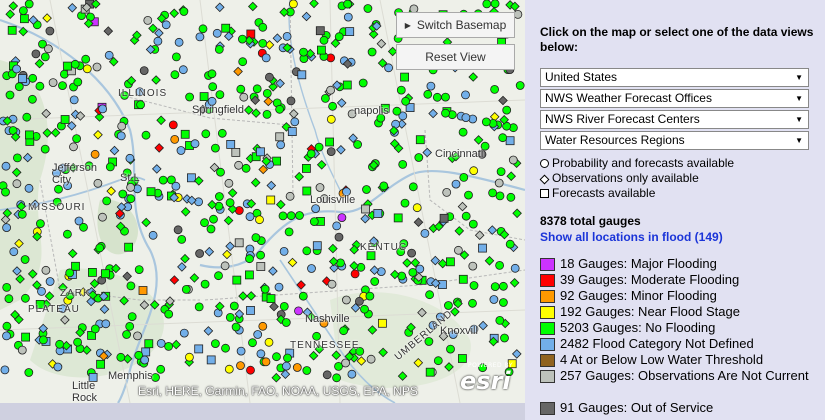 The image size is (825, 420). Describe the element at coordinates (674, 98) in the screenshot. I see `select-forecast-offices: NWS Weather Forecast Offices ▼` at that location.